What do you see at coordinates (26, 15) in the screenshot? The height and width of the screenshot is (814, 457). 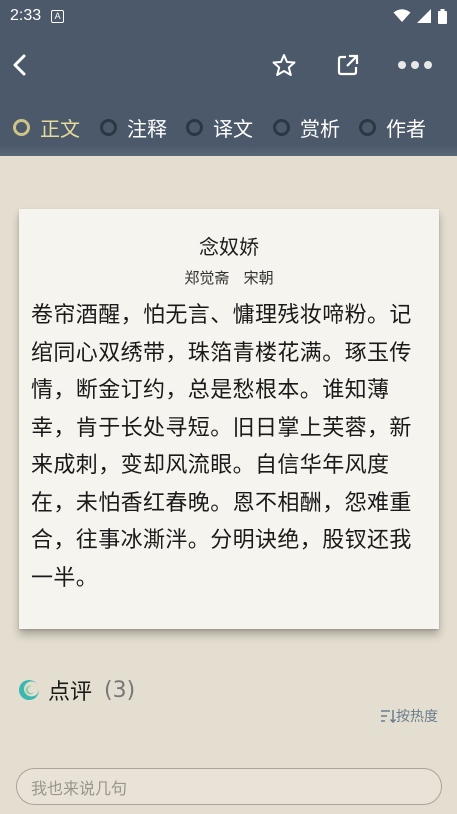 I see `status-time: 2:33` at bounding box center [26, 15].